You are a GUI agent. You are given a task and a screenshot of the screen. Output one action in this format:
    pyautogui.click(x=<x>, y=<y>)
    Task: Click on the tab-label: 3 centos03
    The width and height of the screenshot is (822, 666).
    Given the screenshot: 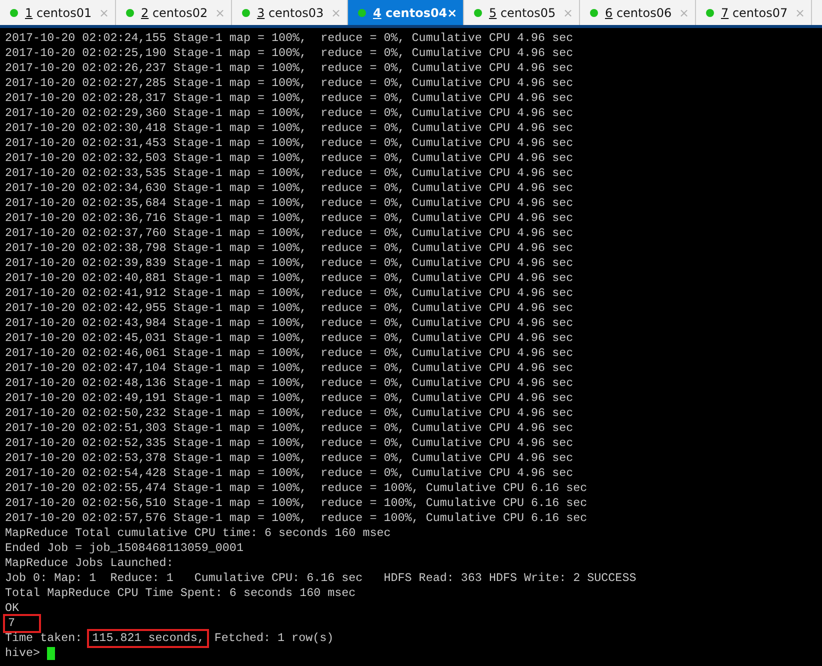 What is the action you would take?
    pyautogui.click(x=291, y=13)
    